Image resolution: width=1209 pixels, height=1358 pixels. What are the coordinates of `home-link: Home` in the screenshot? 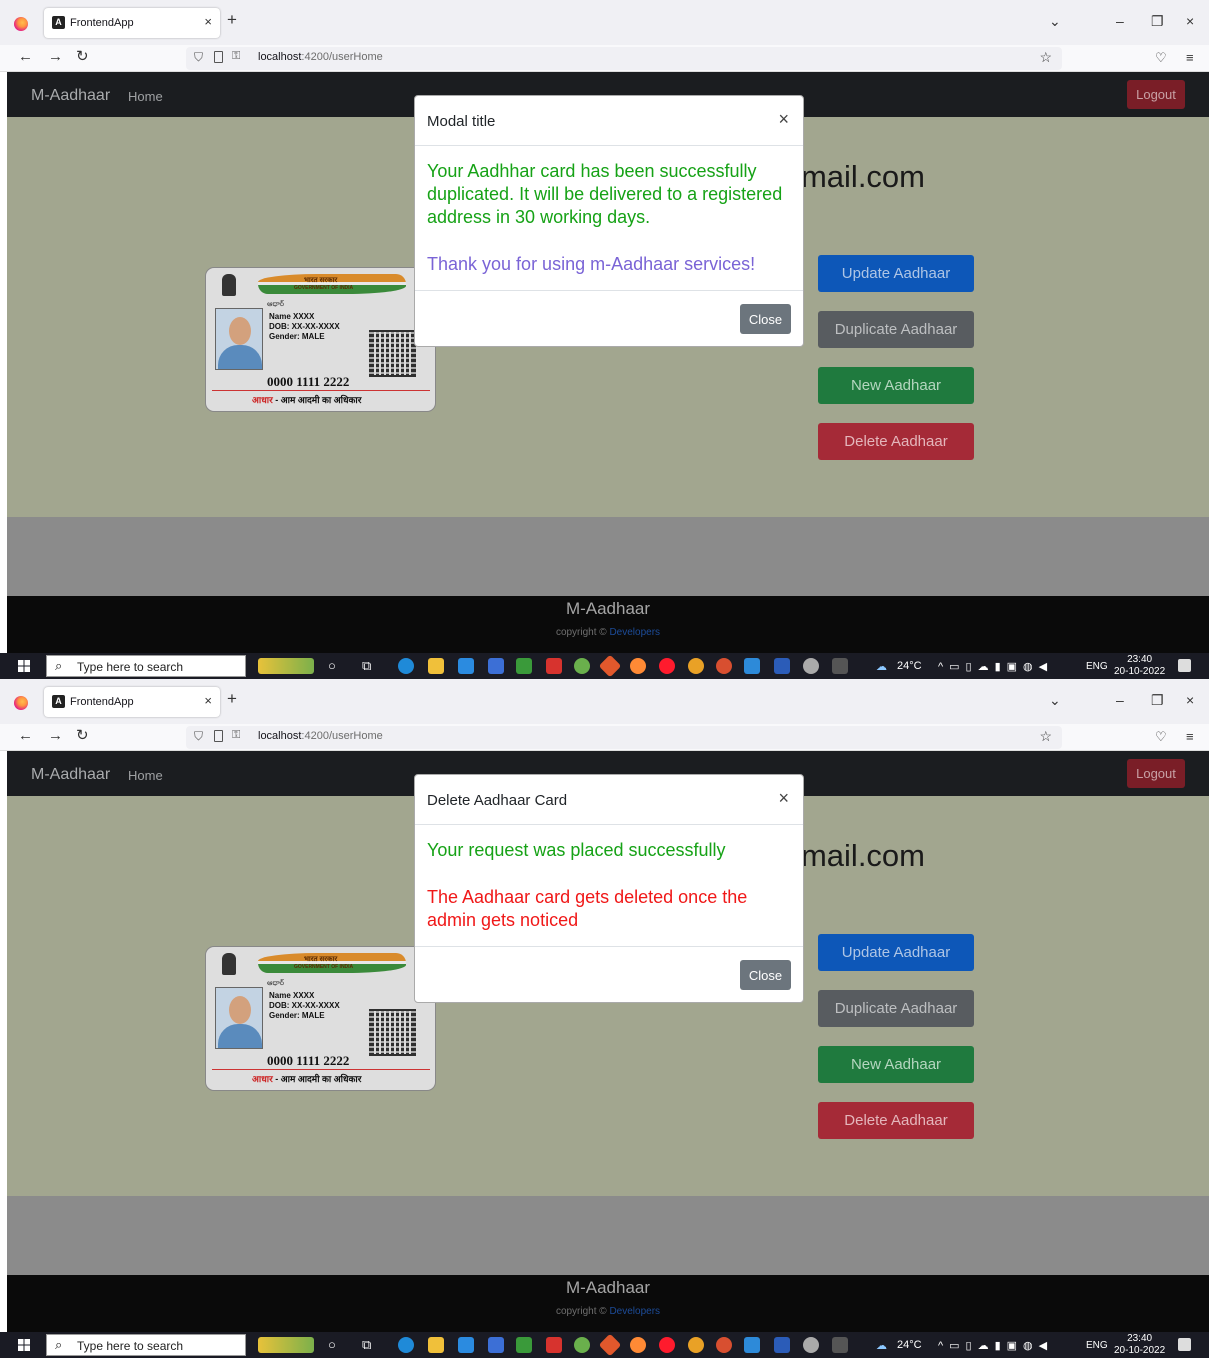 It's located at (145, 96).